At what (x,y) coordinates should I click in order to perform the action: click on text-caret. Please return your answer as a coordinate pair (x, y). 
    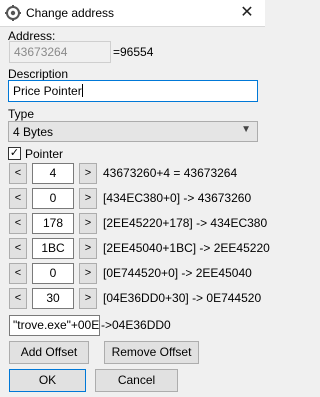
    Looking at the image, I should click on (82, 90).